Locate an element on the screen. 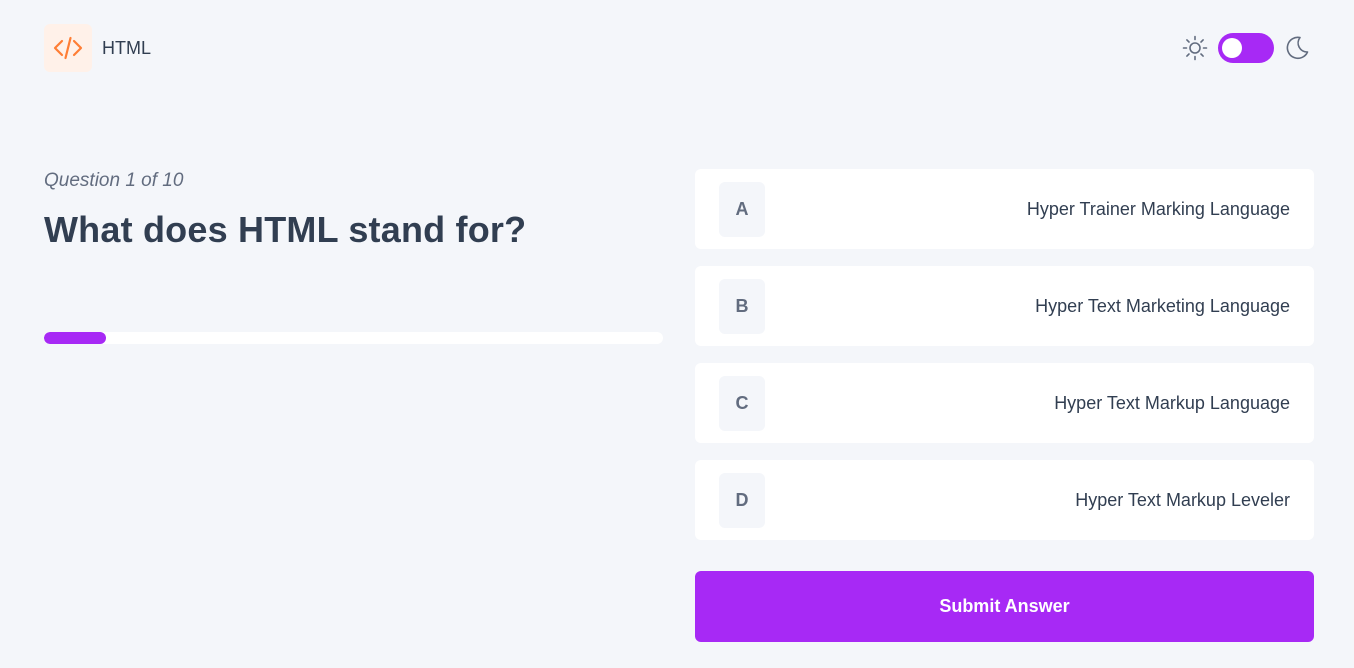 The width and height of the screenshot is (1354, 668). moon-icon is located at coordinates (1297, 48).